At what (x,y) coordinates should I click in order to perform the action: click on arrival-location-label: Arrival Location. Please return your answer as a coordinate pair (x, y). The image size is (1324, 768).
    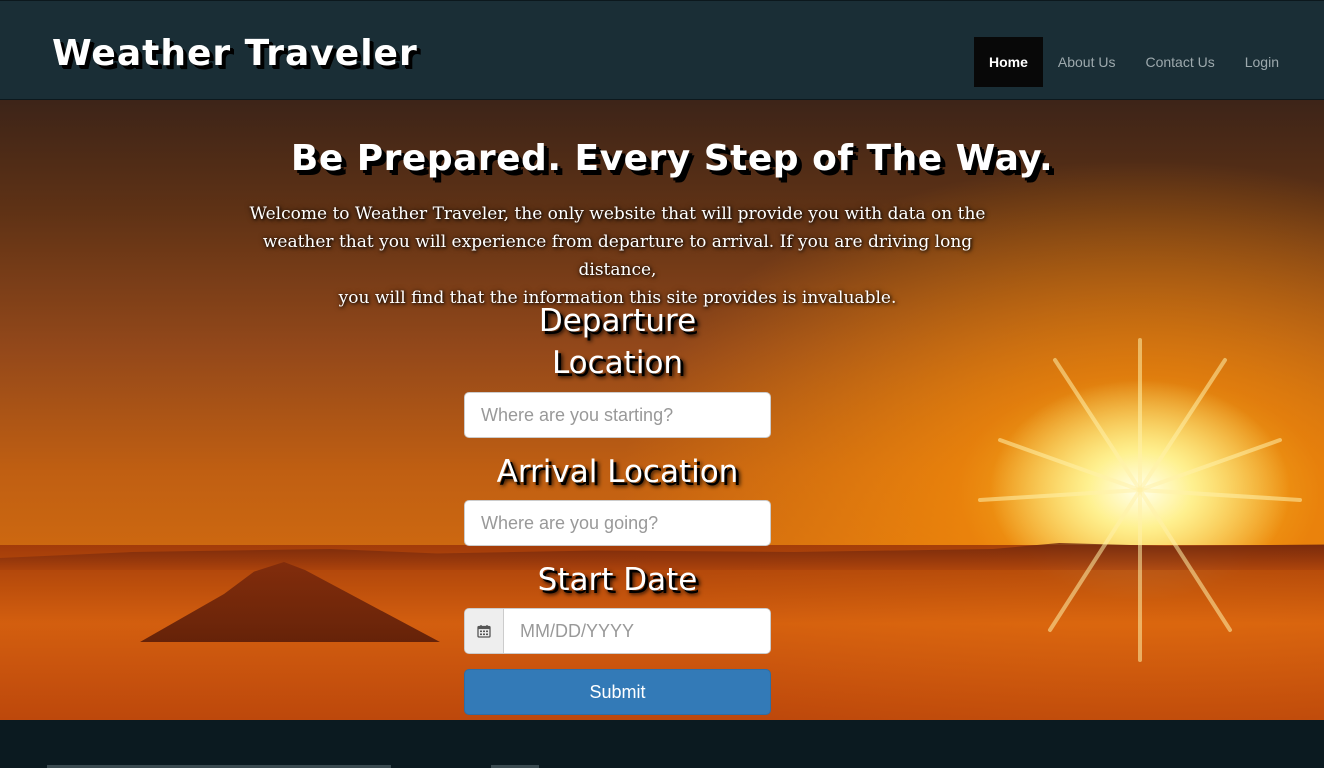
    Looking at the image, I should click on (617, 472).